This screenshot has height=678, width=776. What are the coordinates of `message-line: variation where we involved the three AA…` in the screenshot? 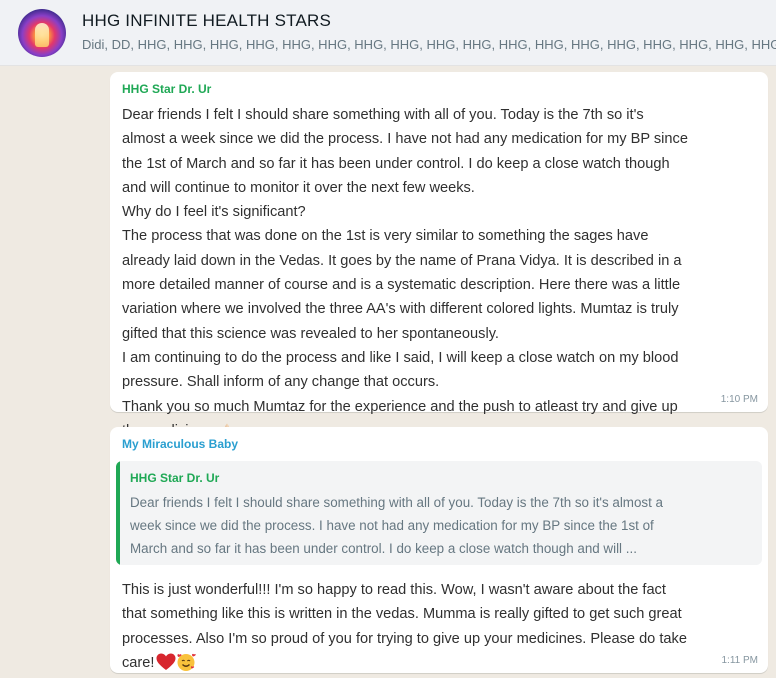 It's located at (400, 309).